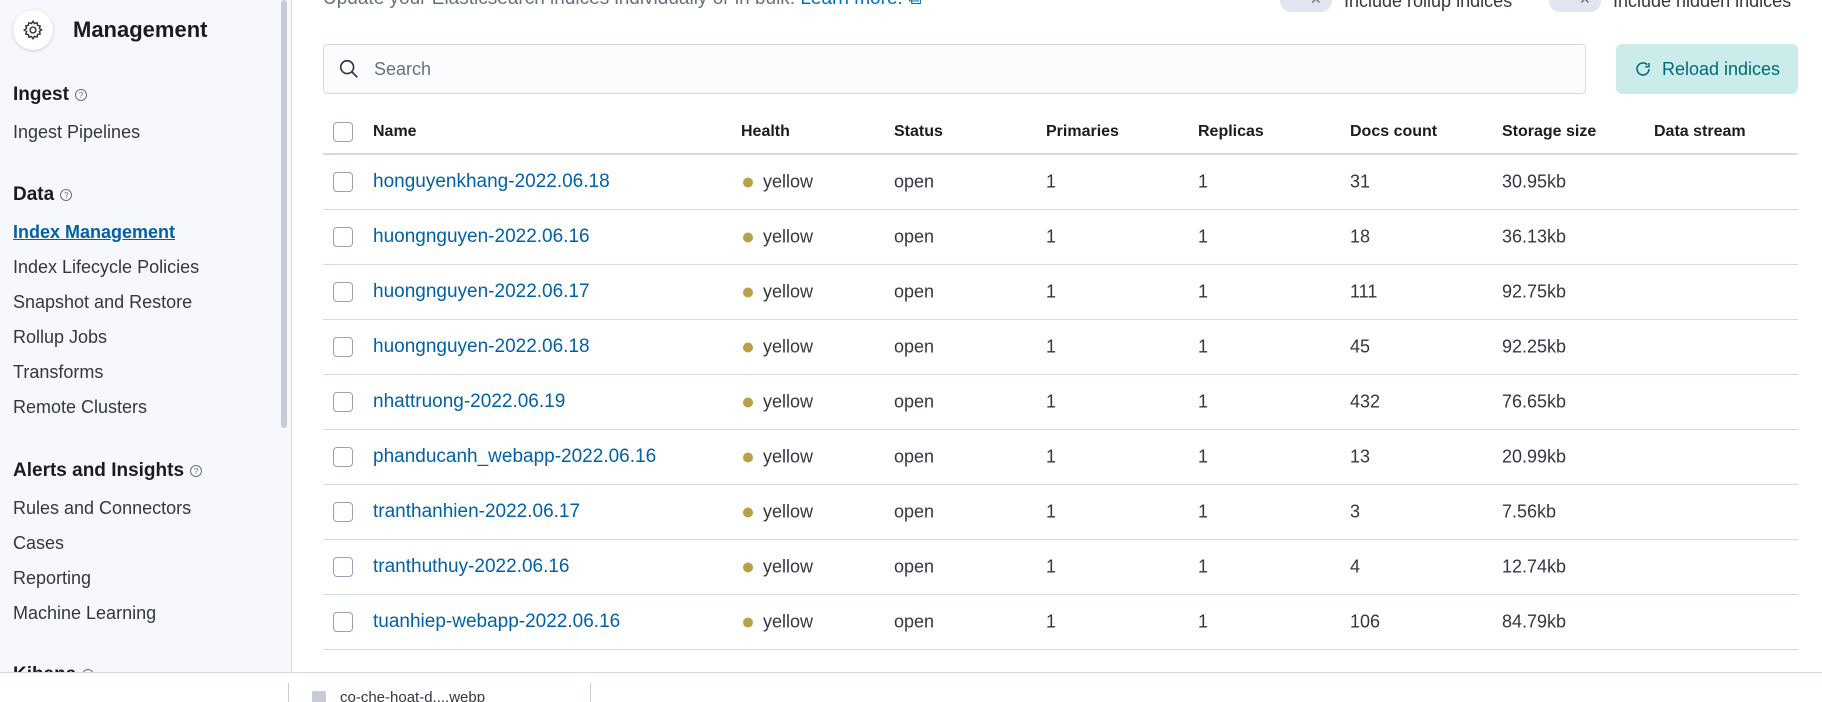  I want to click on include-hidden-toggle: Include hidden indices, so click(1670, 6).